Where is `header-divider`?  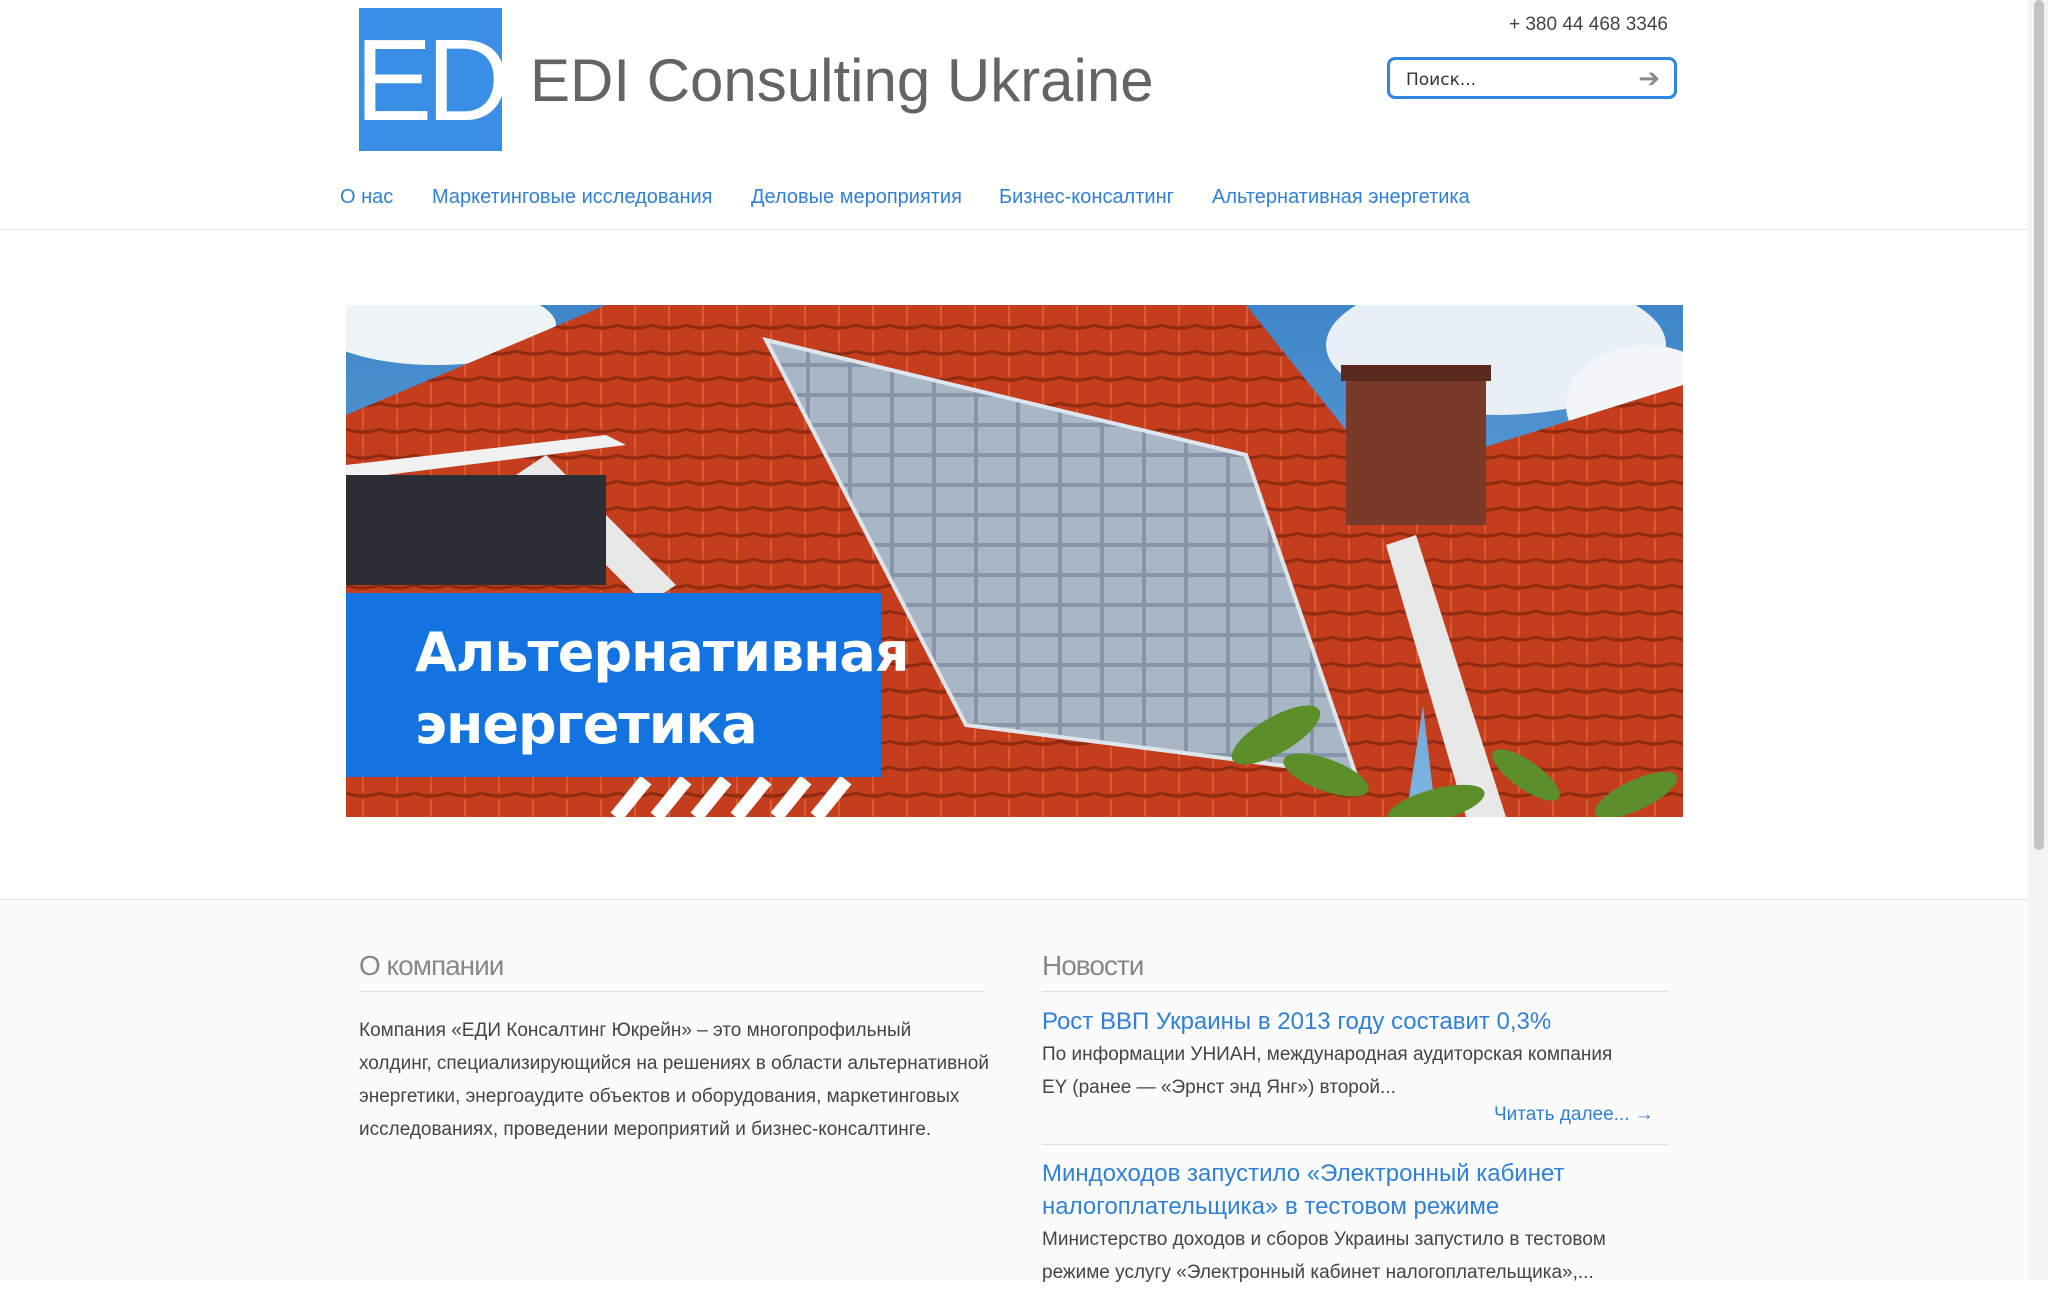 header-divider is located at coordinates (1014, 229).